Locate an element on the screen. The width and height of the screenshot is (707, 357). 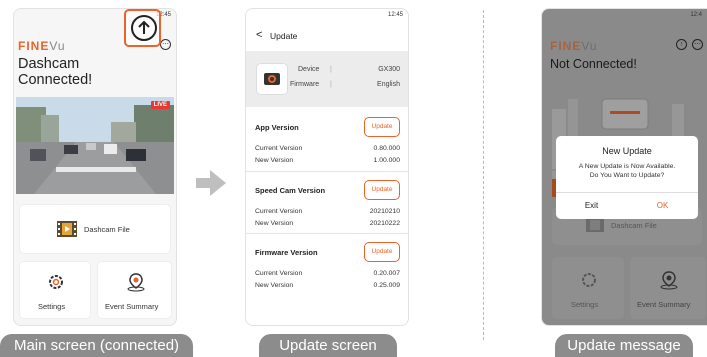
caption-main-screen: Main screen (connected) is located at coordinates (96, 345).